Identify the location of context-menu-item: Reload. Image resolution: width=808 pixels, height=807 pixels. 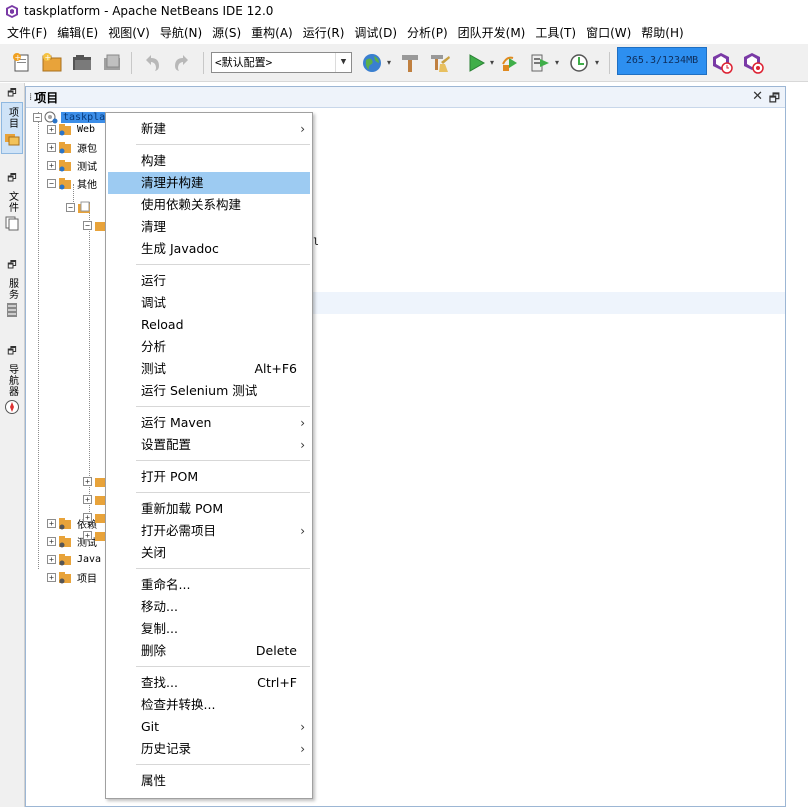
(209, 325).